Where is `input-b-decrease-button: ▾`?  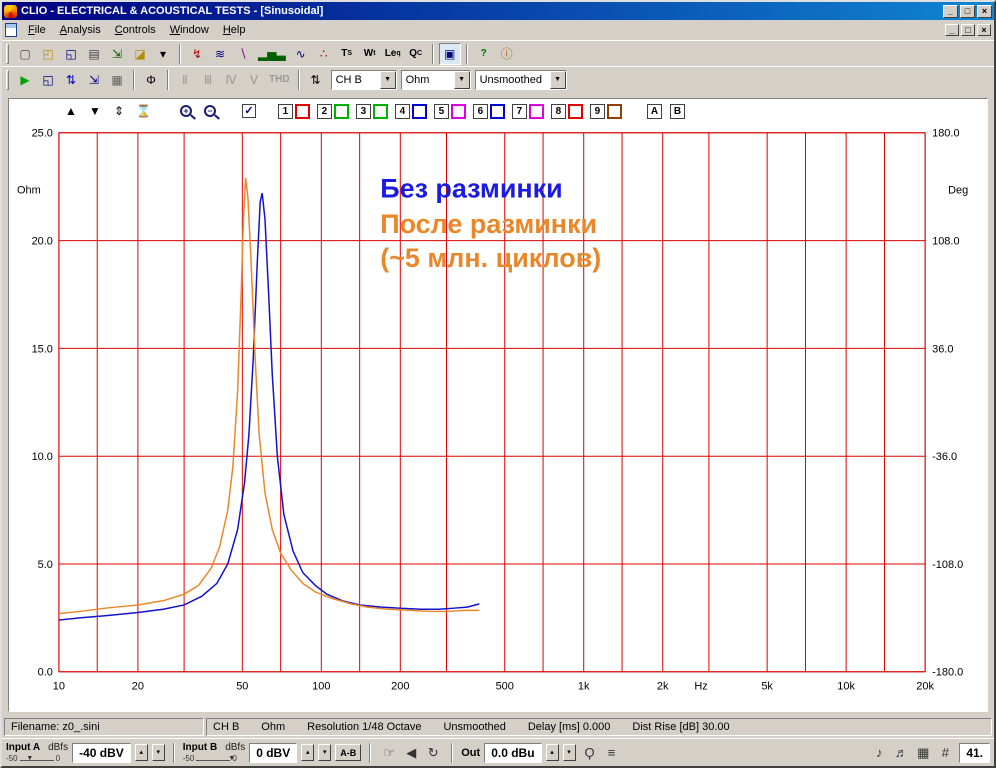 input-b-decrease-button: ▾ is located at coordinates (325, 752).